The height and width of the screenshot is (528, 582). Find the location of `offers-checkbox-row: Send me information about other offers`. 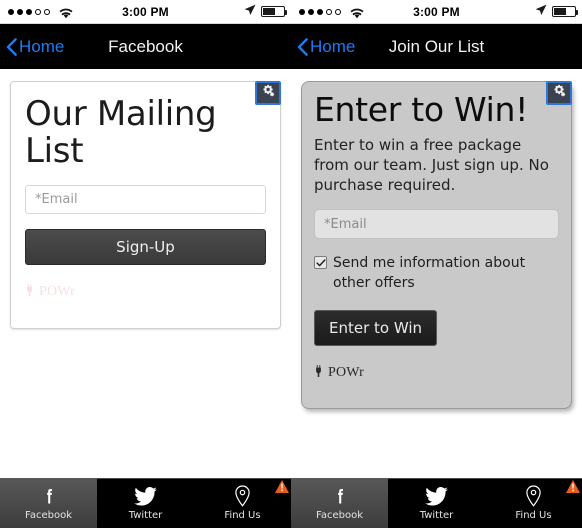

offers-checkbox-row: Send me information about other offers is located at coordinates (436, 273).